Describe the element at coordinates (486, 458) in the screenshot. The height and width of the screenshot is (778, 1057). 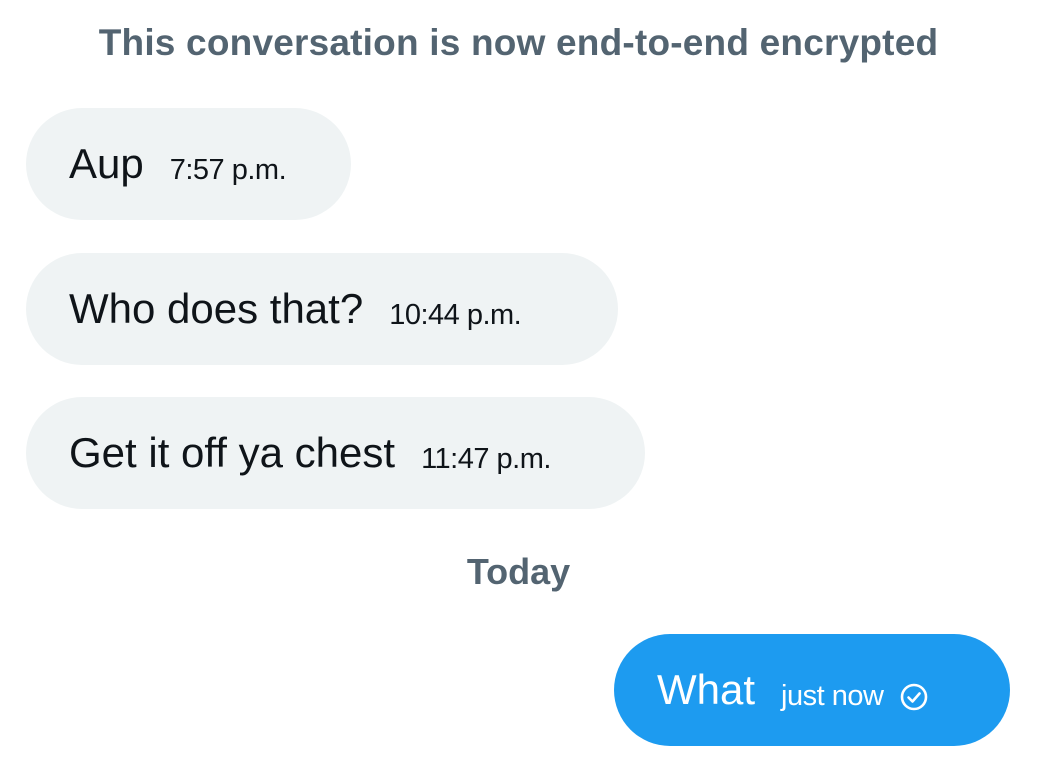
I see `message-timestamp: 11:47 p.m.` at that location.